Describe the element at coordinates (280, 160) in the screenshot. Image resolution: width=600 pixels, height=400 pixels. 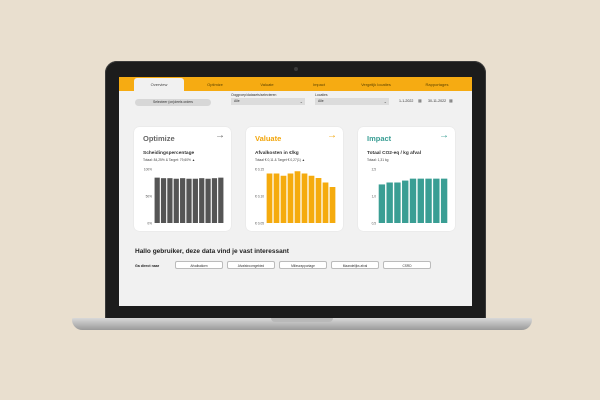
I see `metric-subtitle: Totaal € 0,11 & Target € 0,27(1) ▲` at that location.